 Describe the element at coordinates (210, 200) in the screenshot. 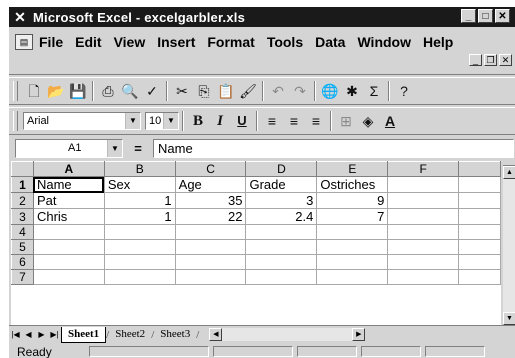

I see `cell: 35` at that location.